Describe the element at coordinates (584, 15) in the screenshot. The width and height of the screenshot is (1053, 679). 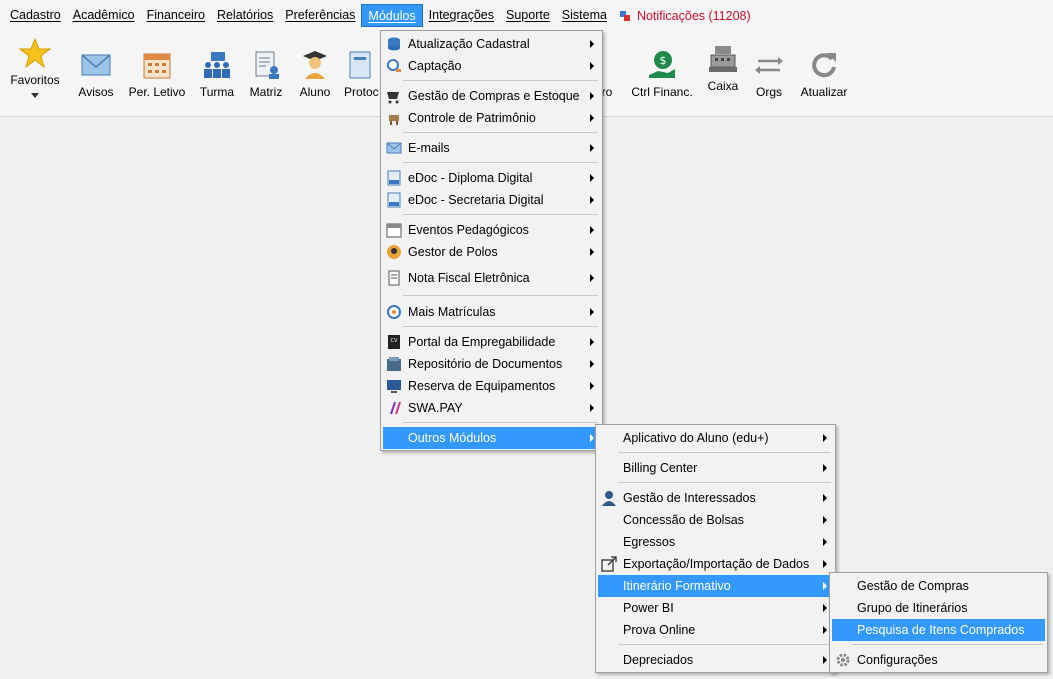
I see `menu-sistema: Sistema` at that location.